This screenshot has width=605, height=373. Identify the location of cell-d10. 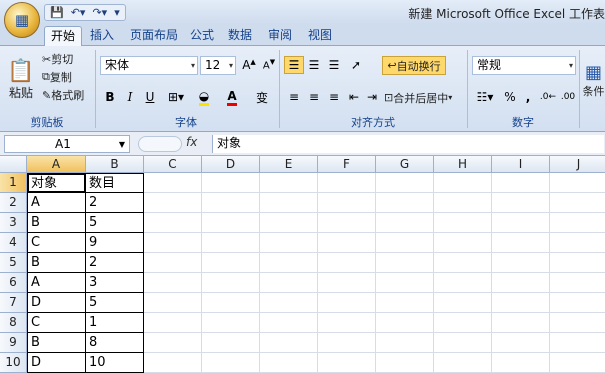
(231, 363).